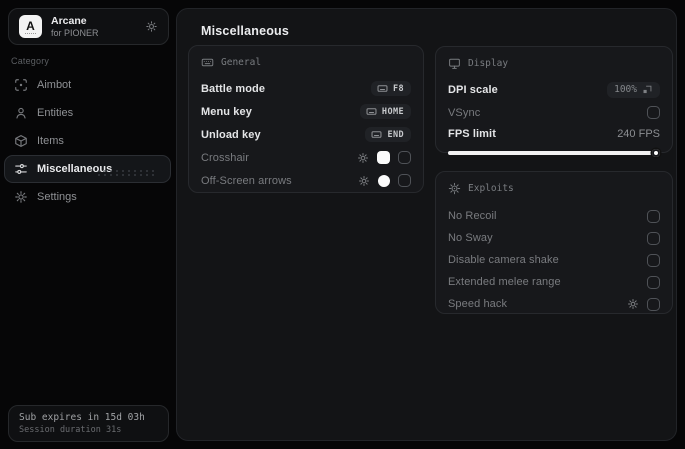 The width and height of the screenshot is (685, 449). I want to click on setting-label: FPS limit, so click(472, 134).